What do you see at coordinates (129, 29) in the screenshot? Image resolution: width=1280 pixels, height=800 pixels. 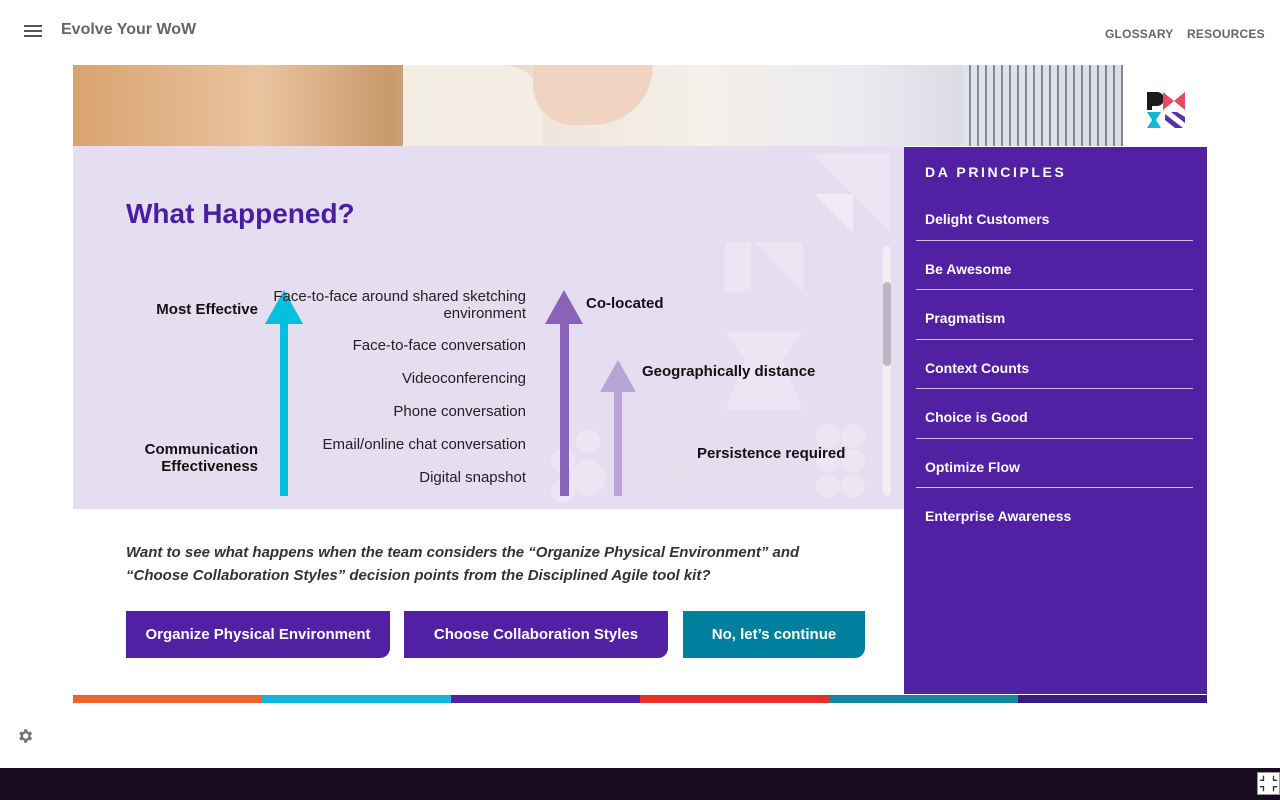 I see `app-title: Evolve Your WoW` at bounding box center [129, 29].